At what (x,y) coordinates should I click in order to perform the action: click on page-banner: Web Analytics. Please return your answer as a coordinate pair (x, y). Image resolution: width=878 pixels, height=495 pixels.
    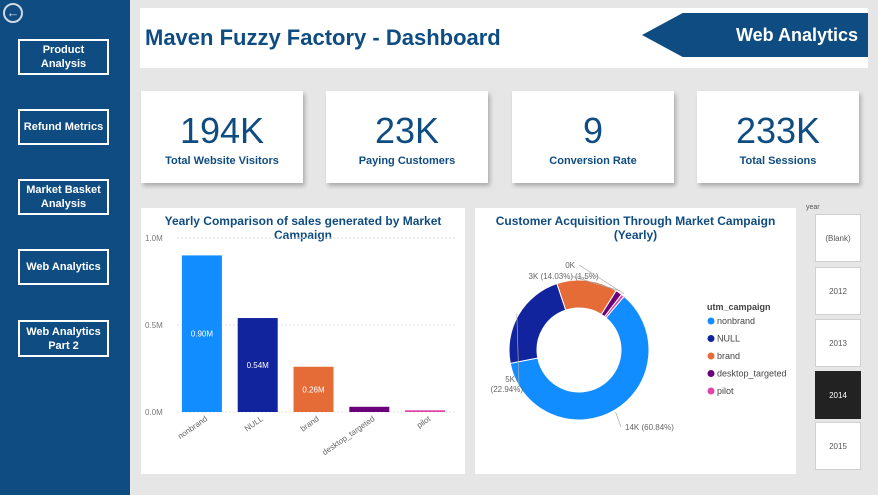
    Looking at the image, I should click on (755, 35).